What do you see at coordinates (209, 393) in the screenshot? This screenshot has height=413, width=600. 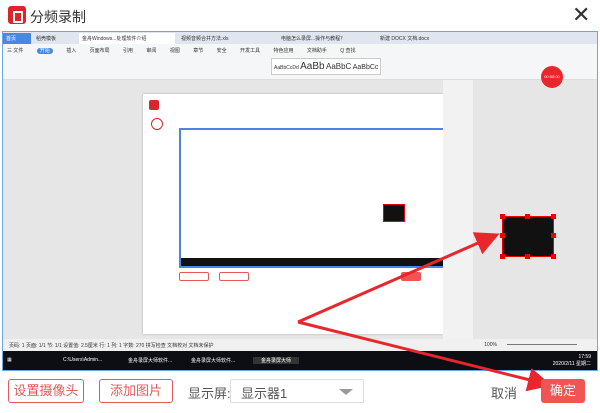 I see `display-label: 显示屏:` at bounding box center [209, 393].